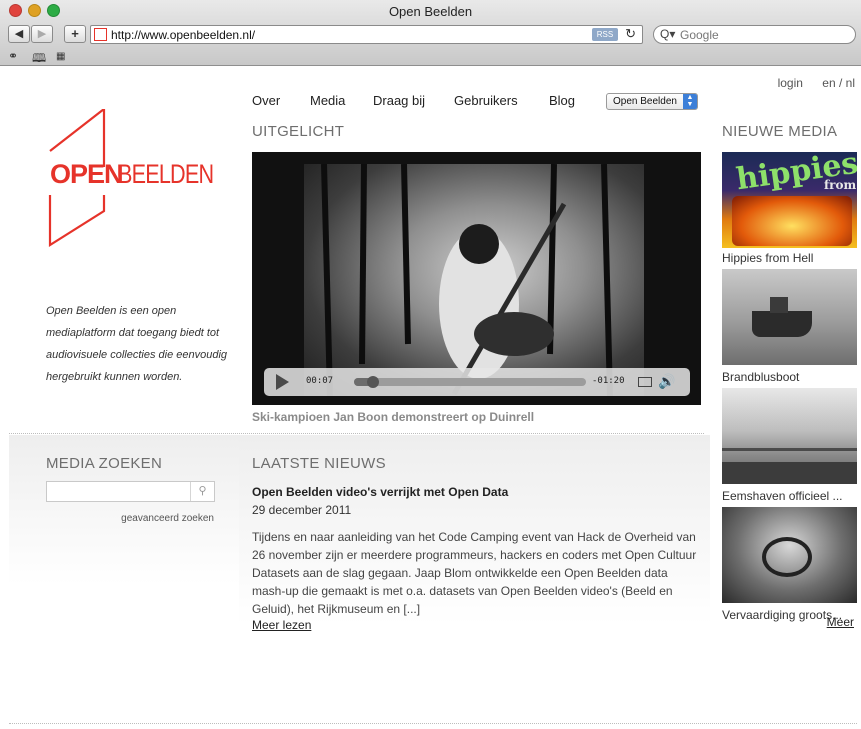 This screenshot has height=729, width=861. I want to click on media-label: Brandblusboot, so click(789, 377).